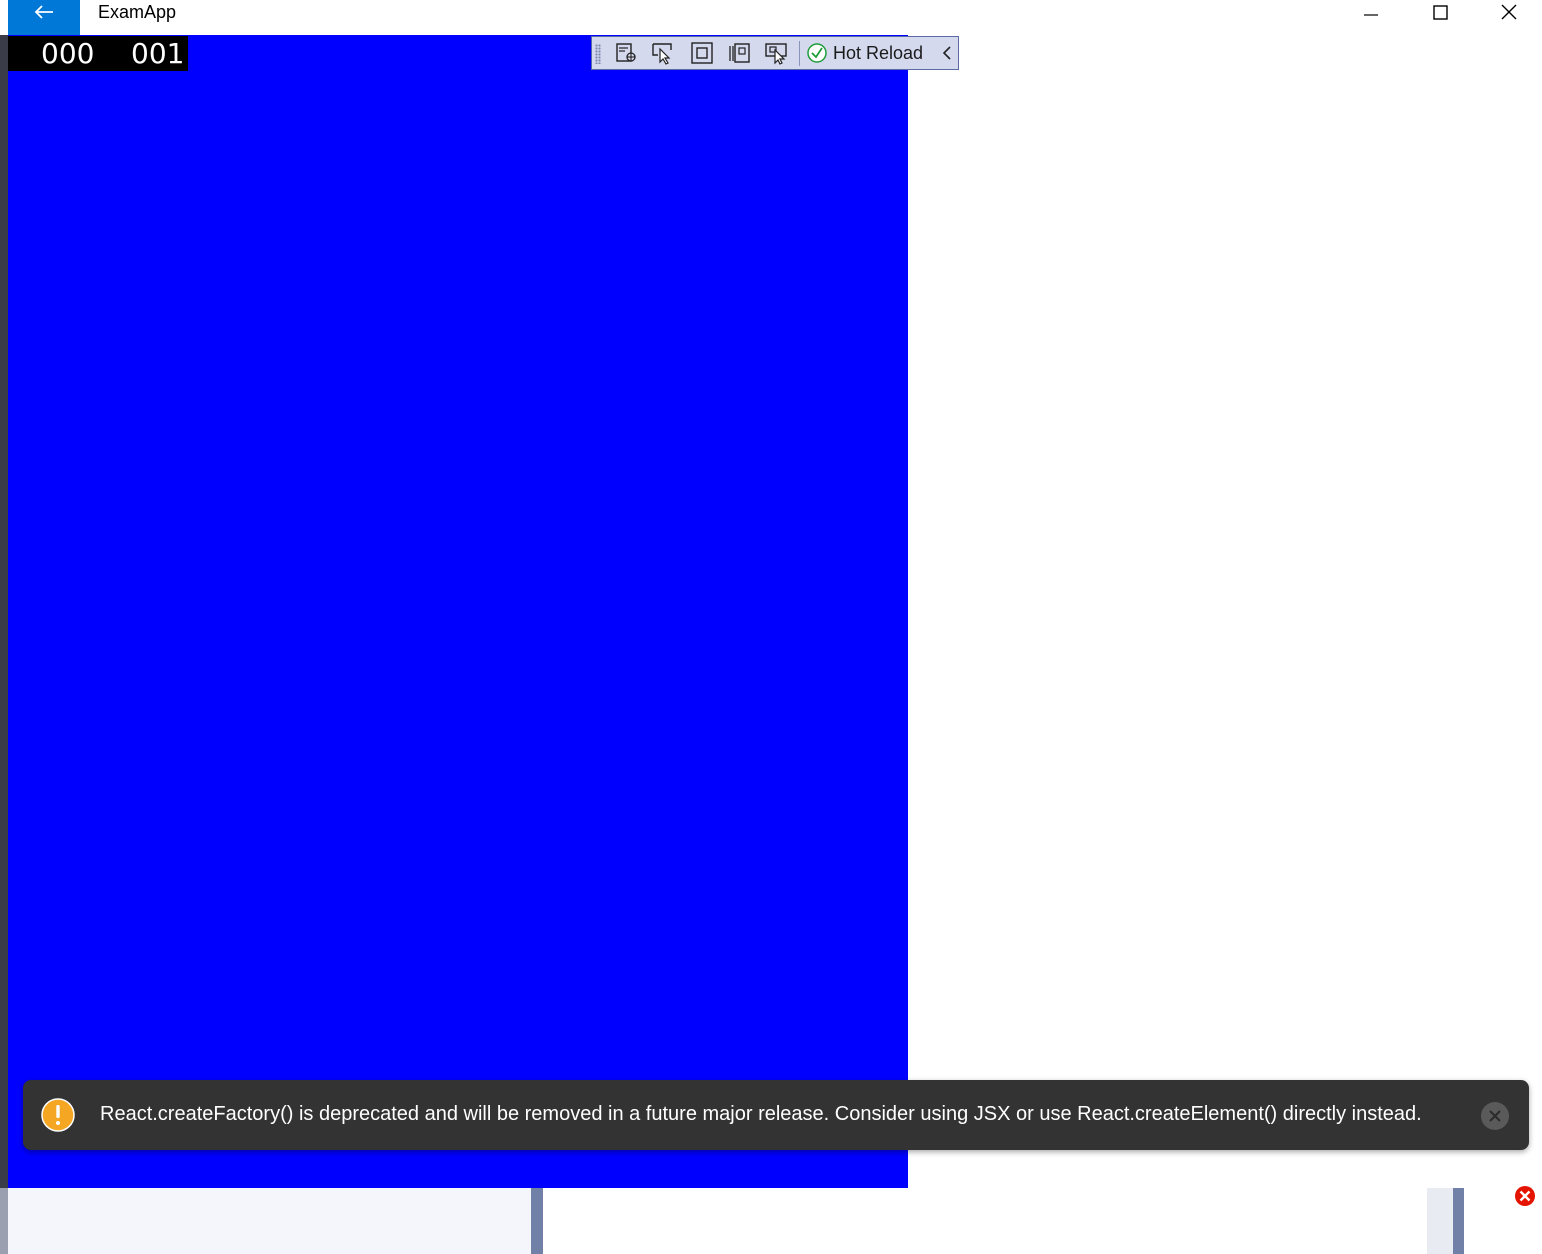  I want to click on check-circle-icon, so click(817, 53).